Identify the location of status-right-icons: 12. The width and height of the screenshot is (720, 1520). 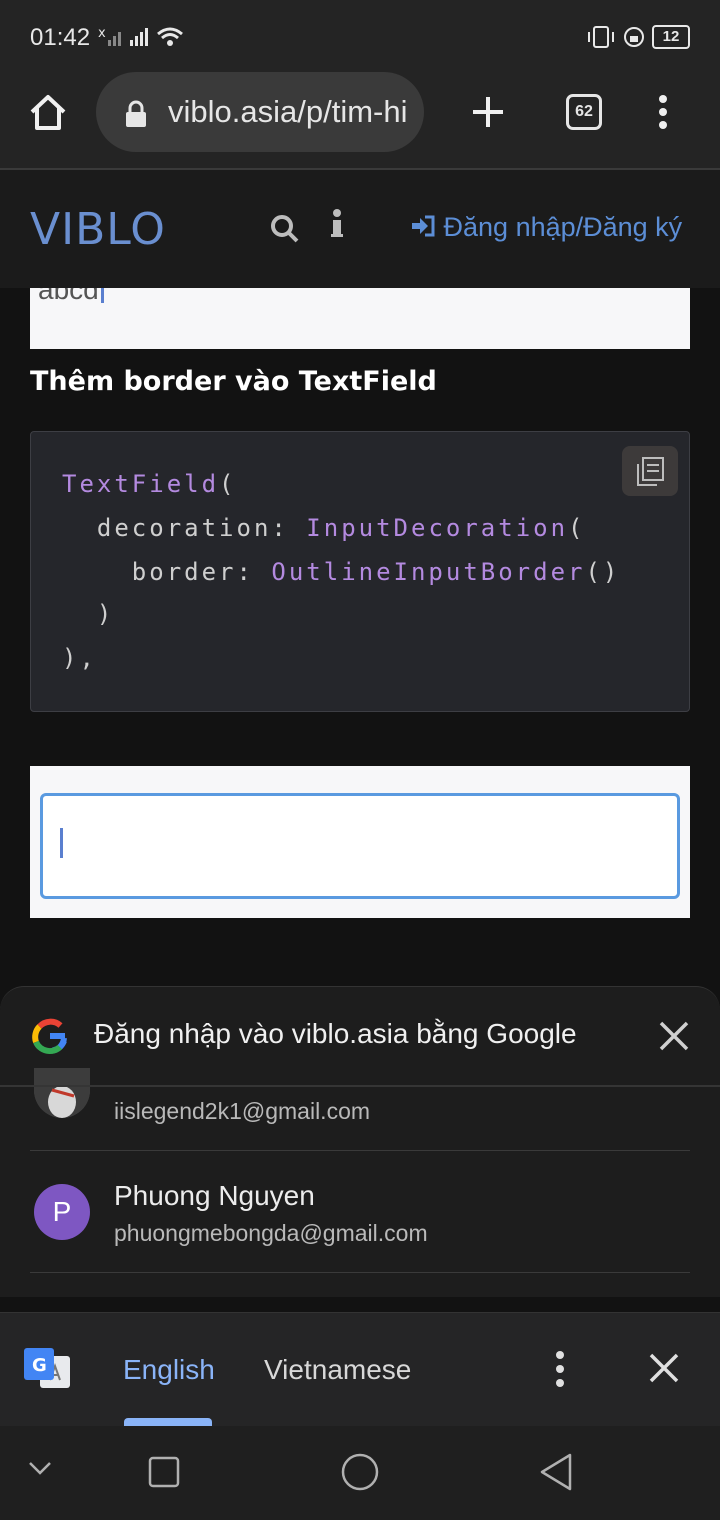
(638, 37).